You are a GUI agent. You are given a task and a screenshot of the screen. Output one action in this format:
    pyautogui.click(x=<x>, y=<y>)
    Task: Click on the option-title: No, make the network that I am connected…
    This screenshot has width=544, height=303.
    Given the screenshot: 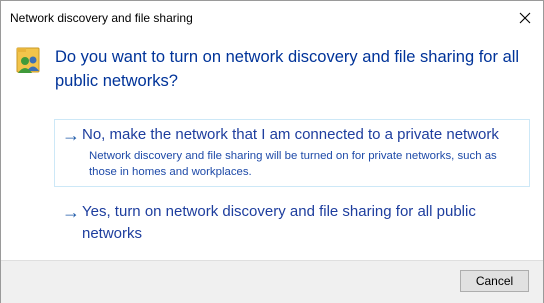 What is the action you would take?
    pyautogui.click(x=290, y=134)
    